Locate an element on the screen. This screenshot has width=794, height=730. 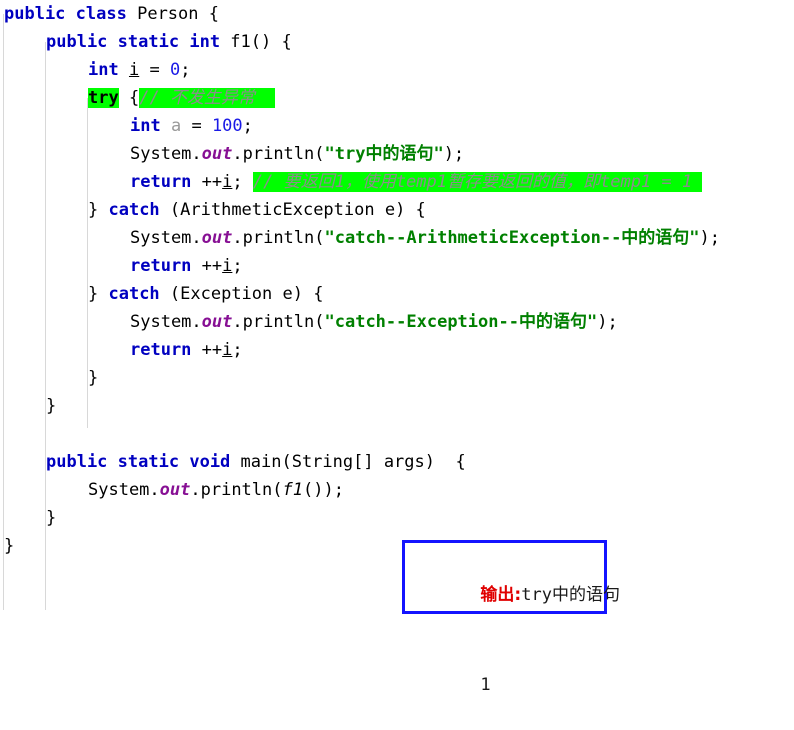
code-line is located at coordinates (397, 434).